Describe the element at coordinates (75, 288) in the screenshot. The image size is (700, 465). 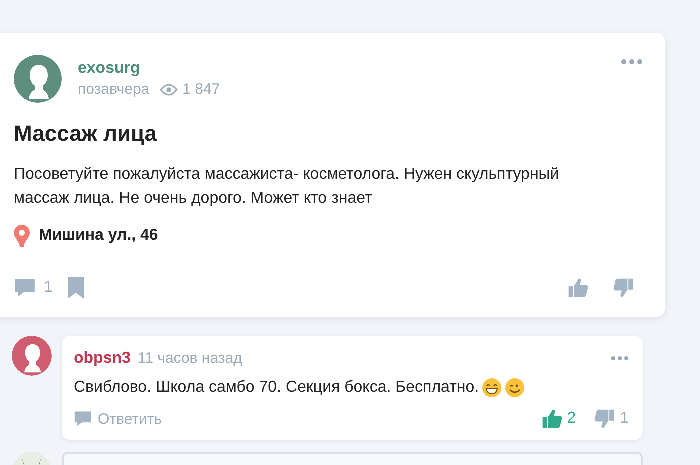
I see `bookmark-icon` at that location.